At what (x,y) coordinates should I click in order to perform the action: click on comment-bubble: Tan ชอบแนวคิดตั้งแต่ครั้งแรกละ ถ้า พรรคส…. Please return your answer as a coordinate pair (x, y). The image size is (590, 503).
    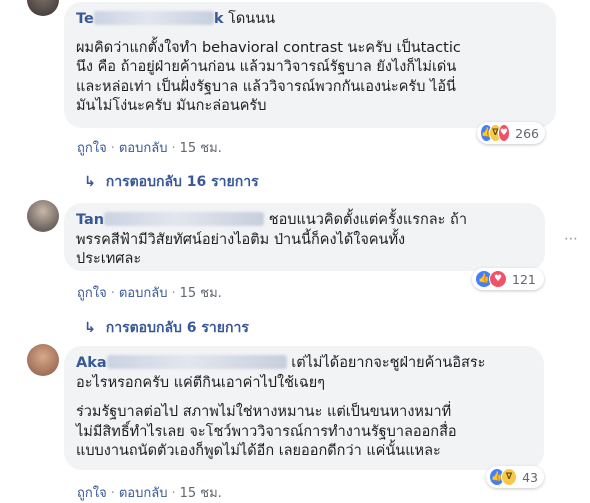
    Looking at the image, I should click on (304, 237).